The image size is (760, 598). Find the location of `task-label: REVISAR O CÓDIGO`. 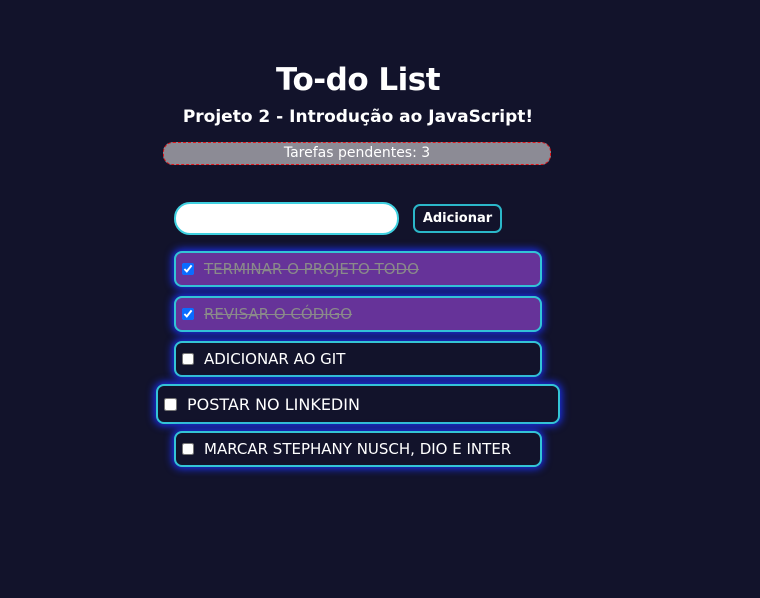

task-label: REVISAR O CÓDIGO is located at coordinates (278, 314).